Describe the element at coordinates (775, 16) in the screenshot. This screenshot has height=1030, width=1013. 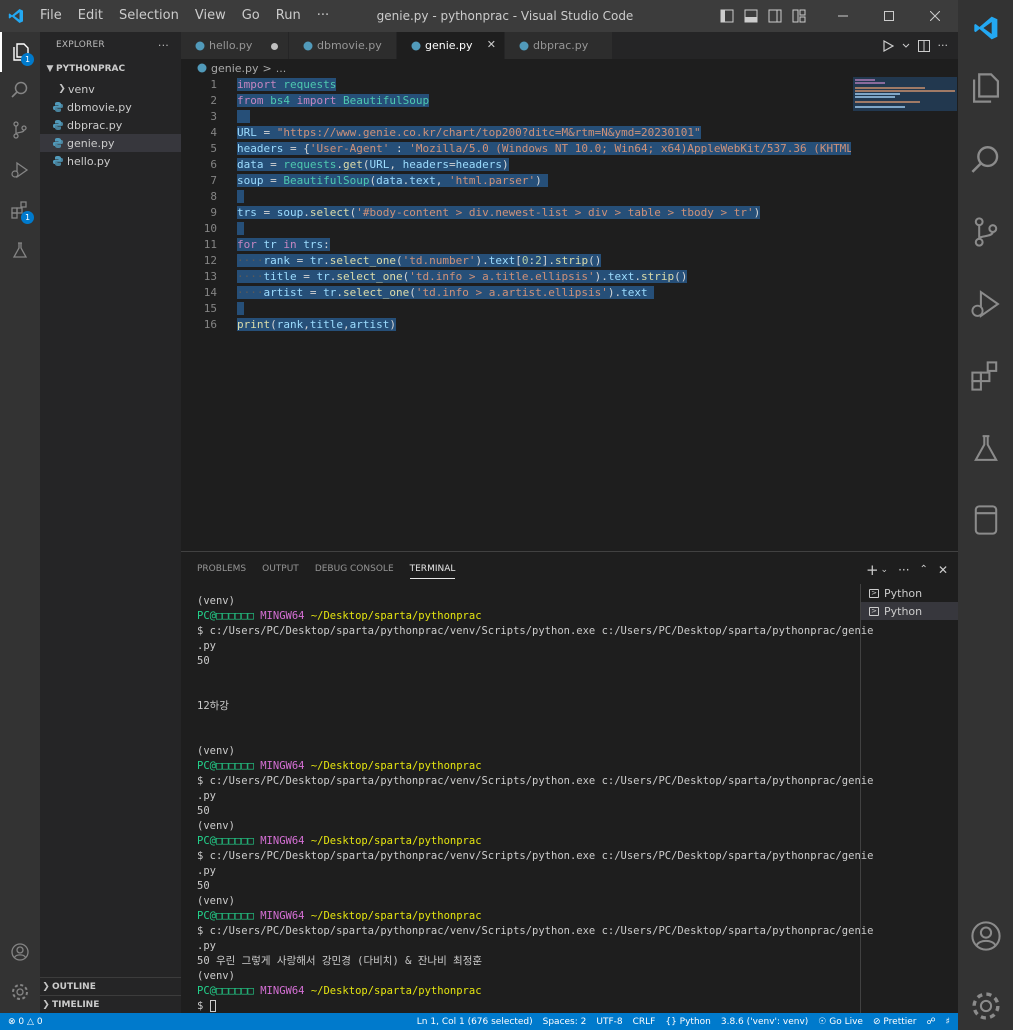
I see `toggle-secondary-sidebar-icon` at that location.